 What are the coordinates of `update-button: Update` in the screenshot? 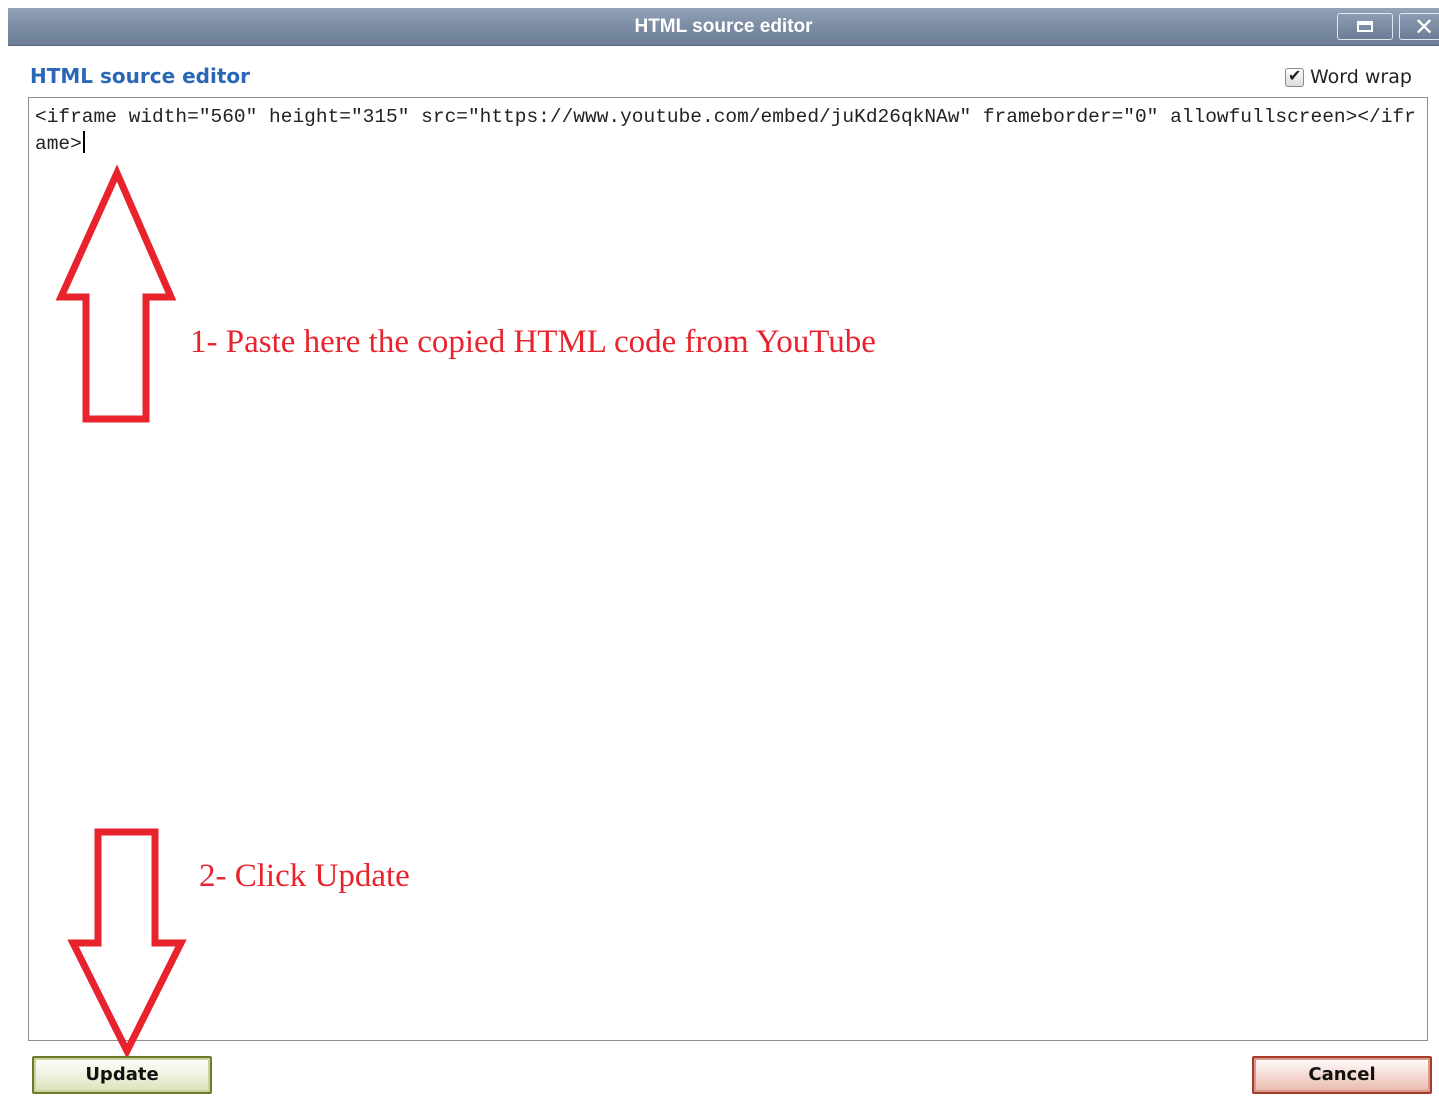 It's located at (122, 1075).